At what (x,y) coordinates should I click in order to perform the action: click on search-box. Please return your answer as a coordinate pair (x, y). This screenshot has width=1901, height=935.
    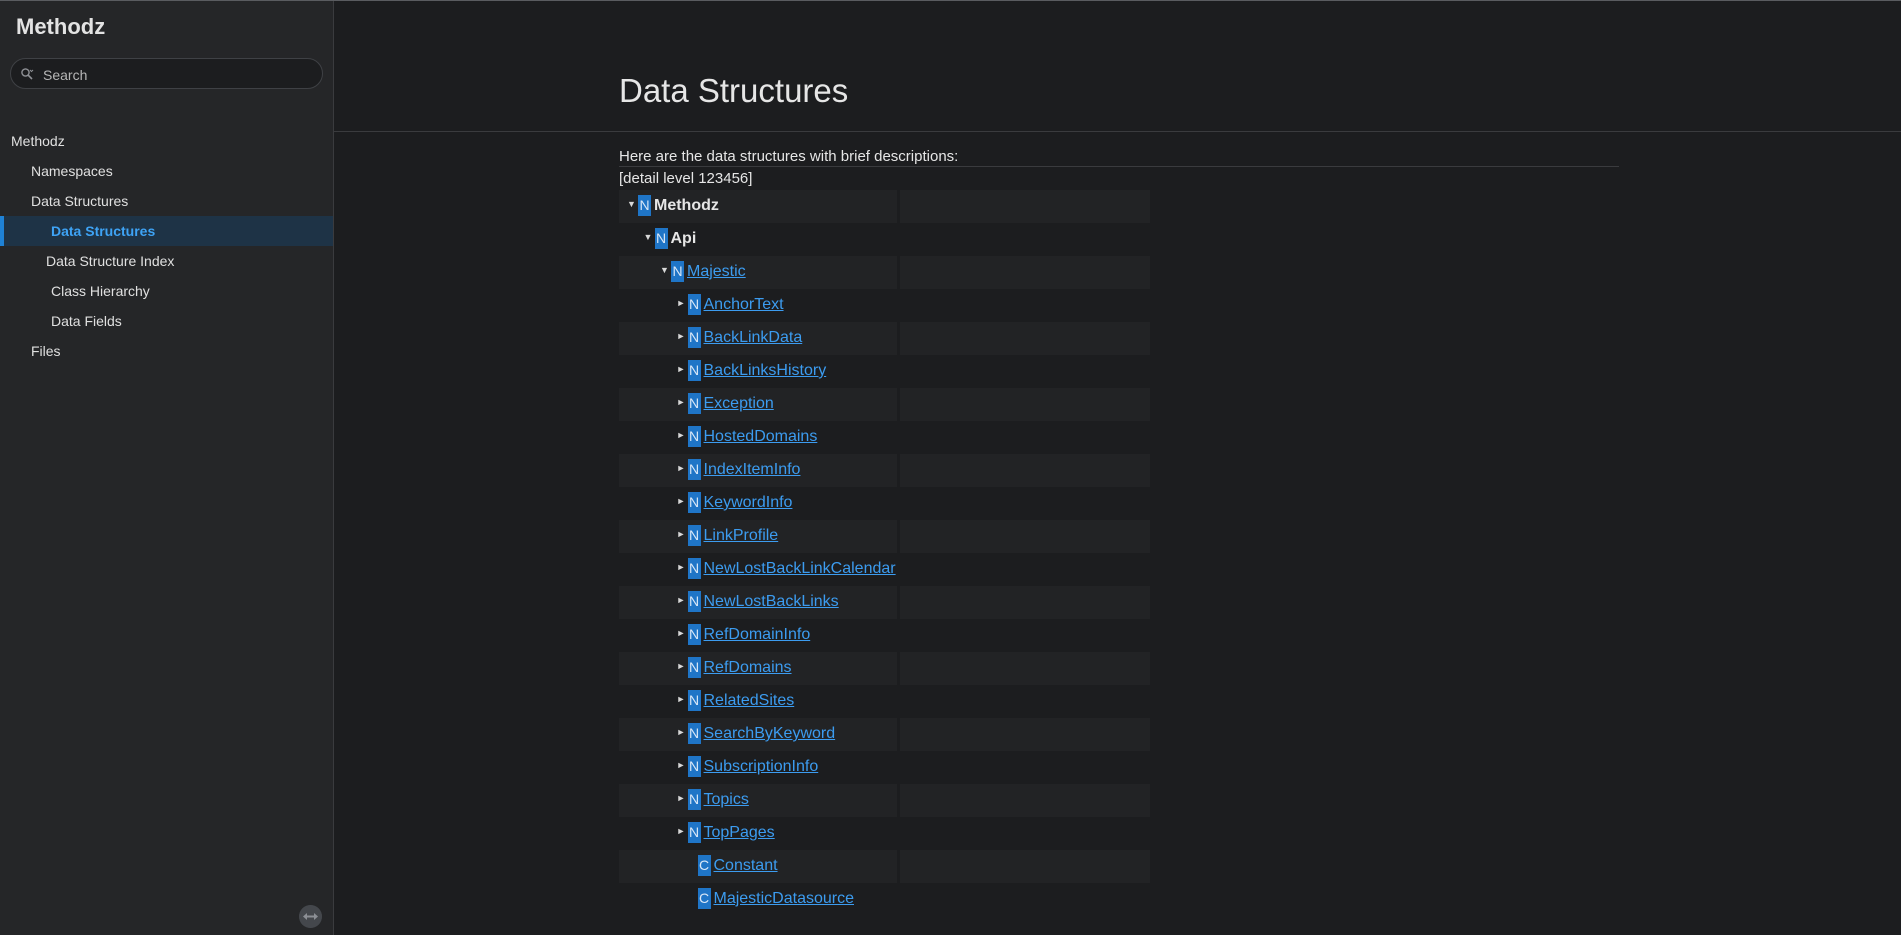
    Looking at the image, I should click on (166, 74).